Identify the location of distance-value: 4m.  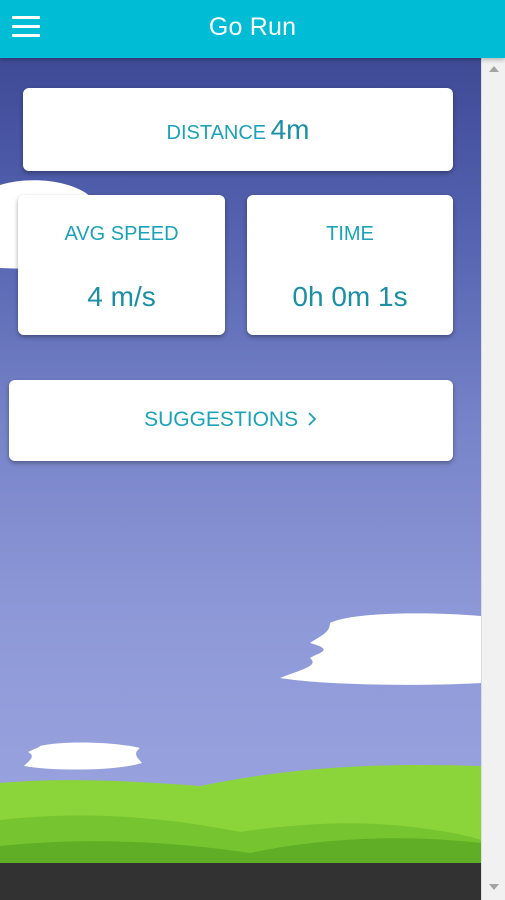
(290, 129).